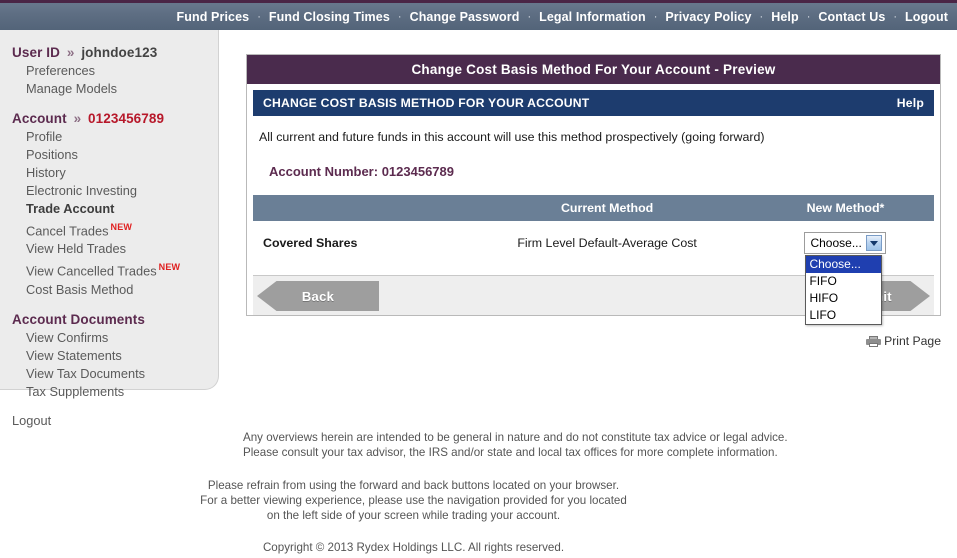  I want to click on table-header: Current Method New Method*, so click(593, 208).